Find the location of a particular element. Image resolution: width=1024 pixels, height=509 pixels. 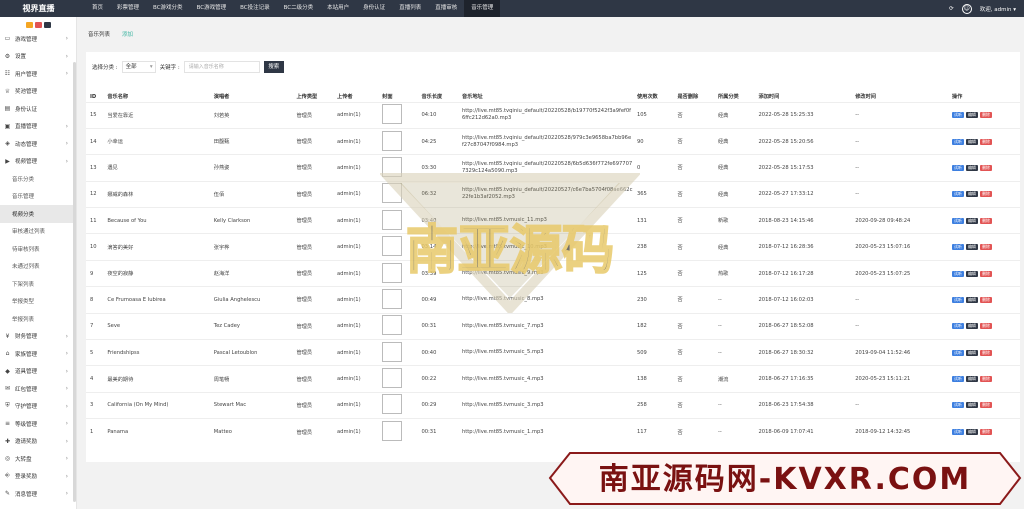

sidebar-item: ⎆ 登录奖励 › is located at coordinates (38, 477).